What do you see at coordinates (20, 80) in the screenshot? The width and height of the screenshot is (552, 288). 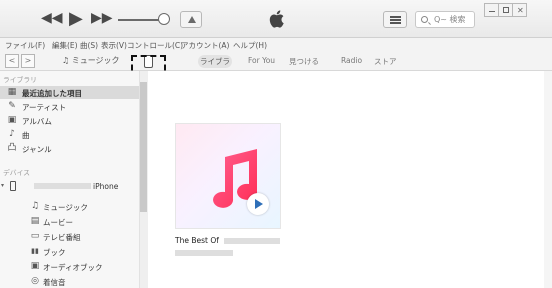 I see `library-section-header: ライブラリ` at bounding box center [20, 80].